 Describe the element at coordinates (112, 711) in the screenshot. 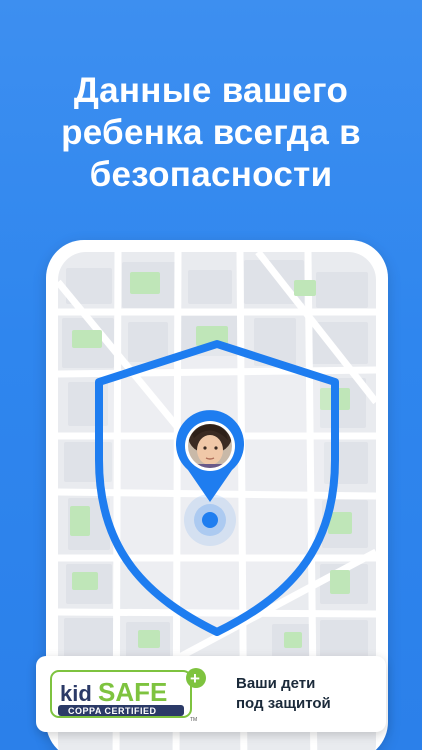

I see `kidsafe-logo-sub: COPPA CERTIFIED` at that location.